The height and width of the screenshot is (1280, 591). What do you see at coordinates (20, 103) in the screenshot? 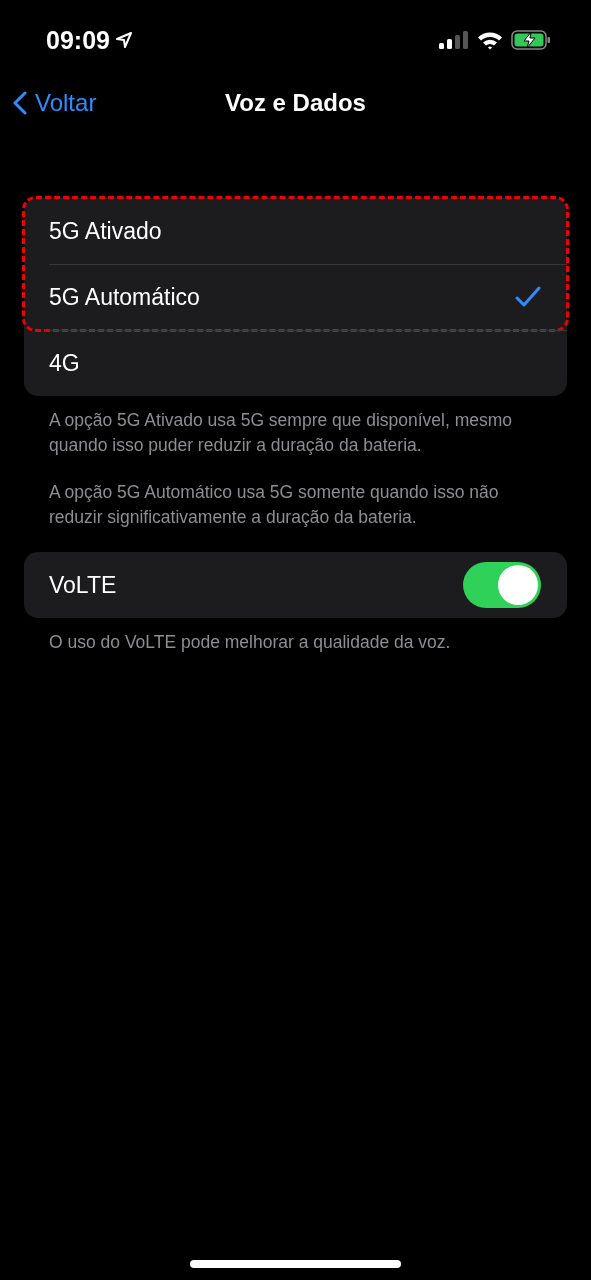
I see `chevron-left-icon` at bounding box center [20, 103].